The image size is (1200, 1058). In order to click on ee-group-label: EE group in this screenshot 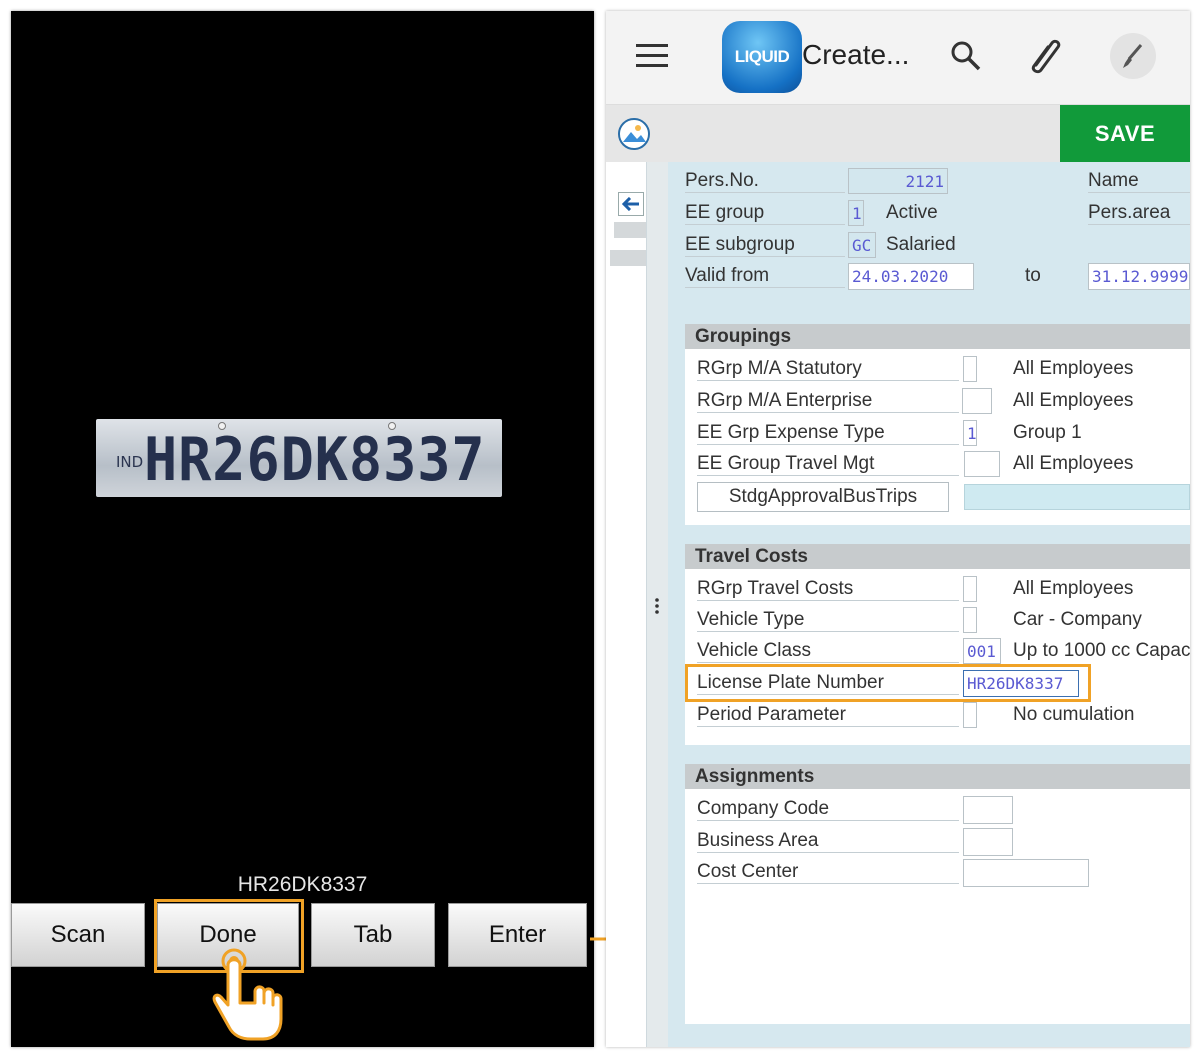, I will do `click(765, 213)`.